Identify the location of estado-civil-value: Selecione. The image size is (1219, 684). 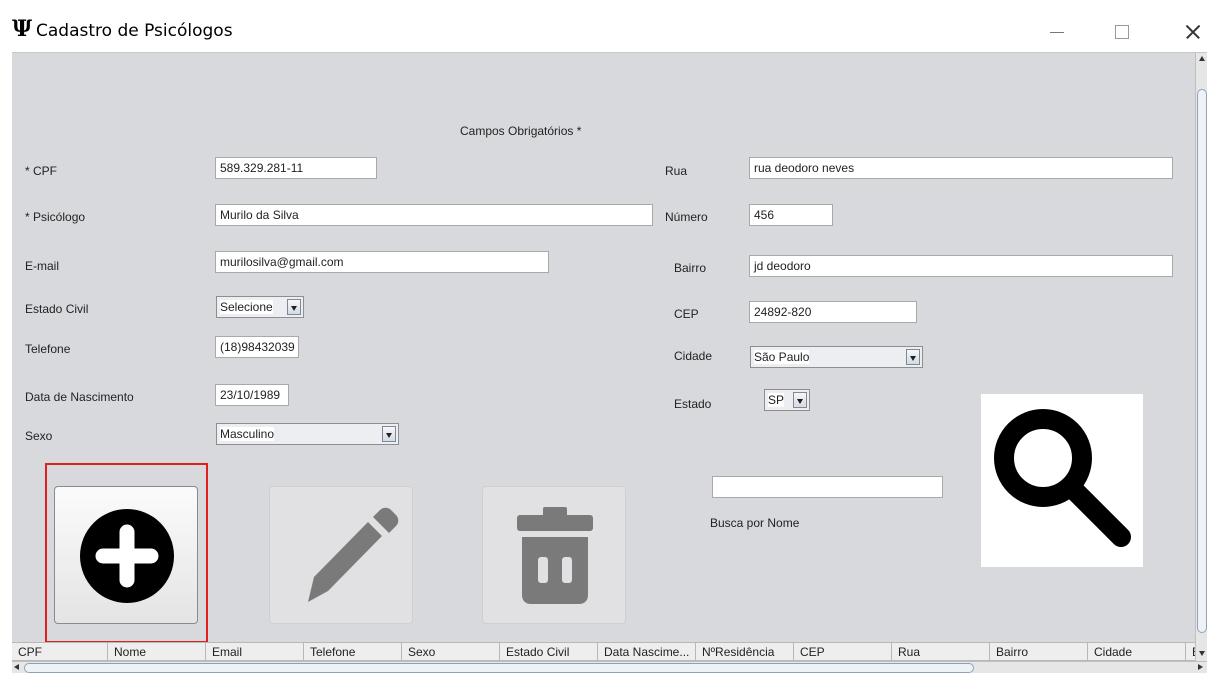
(246, 307).